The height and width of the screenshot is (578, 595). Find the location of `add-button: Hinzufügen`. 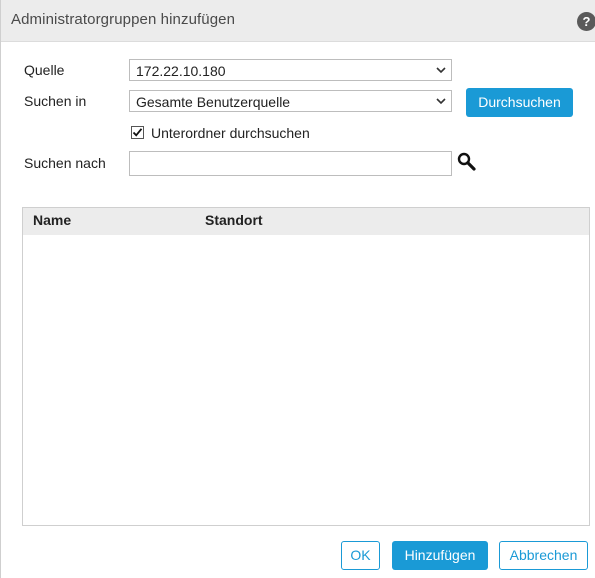

add-button: Hinzufügen is located at coordinates (440, 555).